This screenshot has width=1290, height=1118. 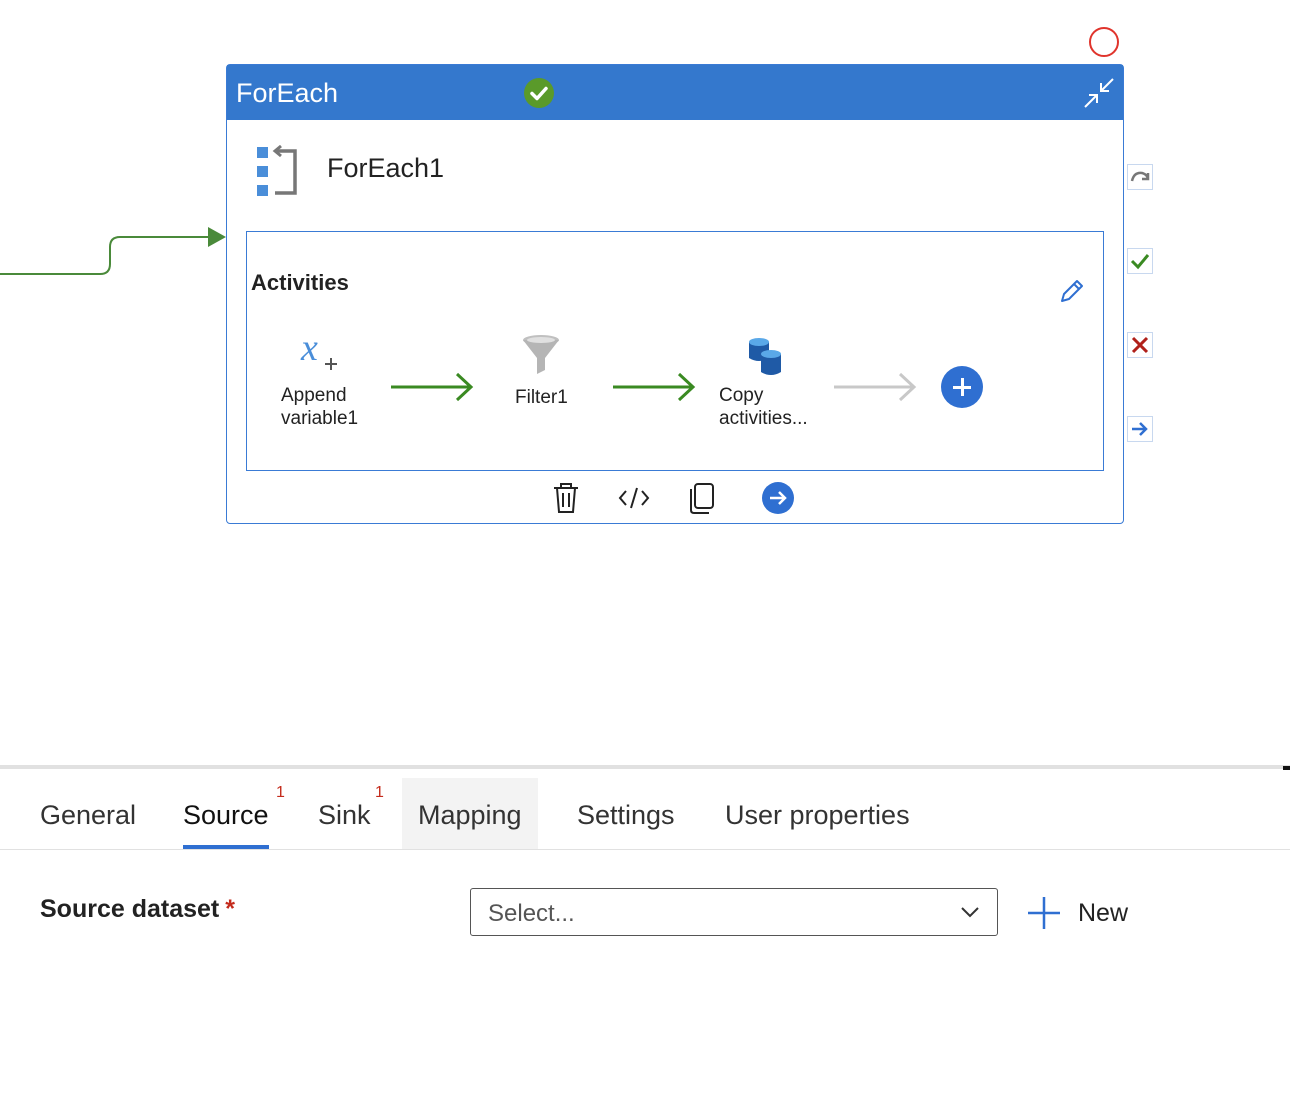 I want to click on collapse-icon, so click(x=1099, y=93).